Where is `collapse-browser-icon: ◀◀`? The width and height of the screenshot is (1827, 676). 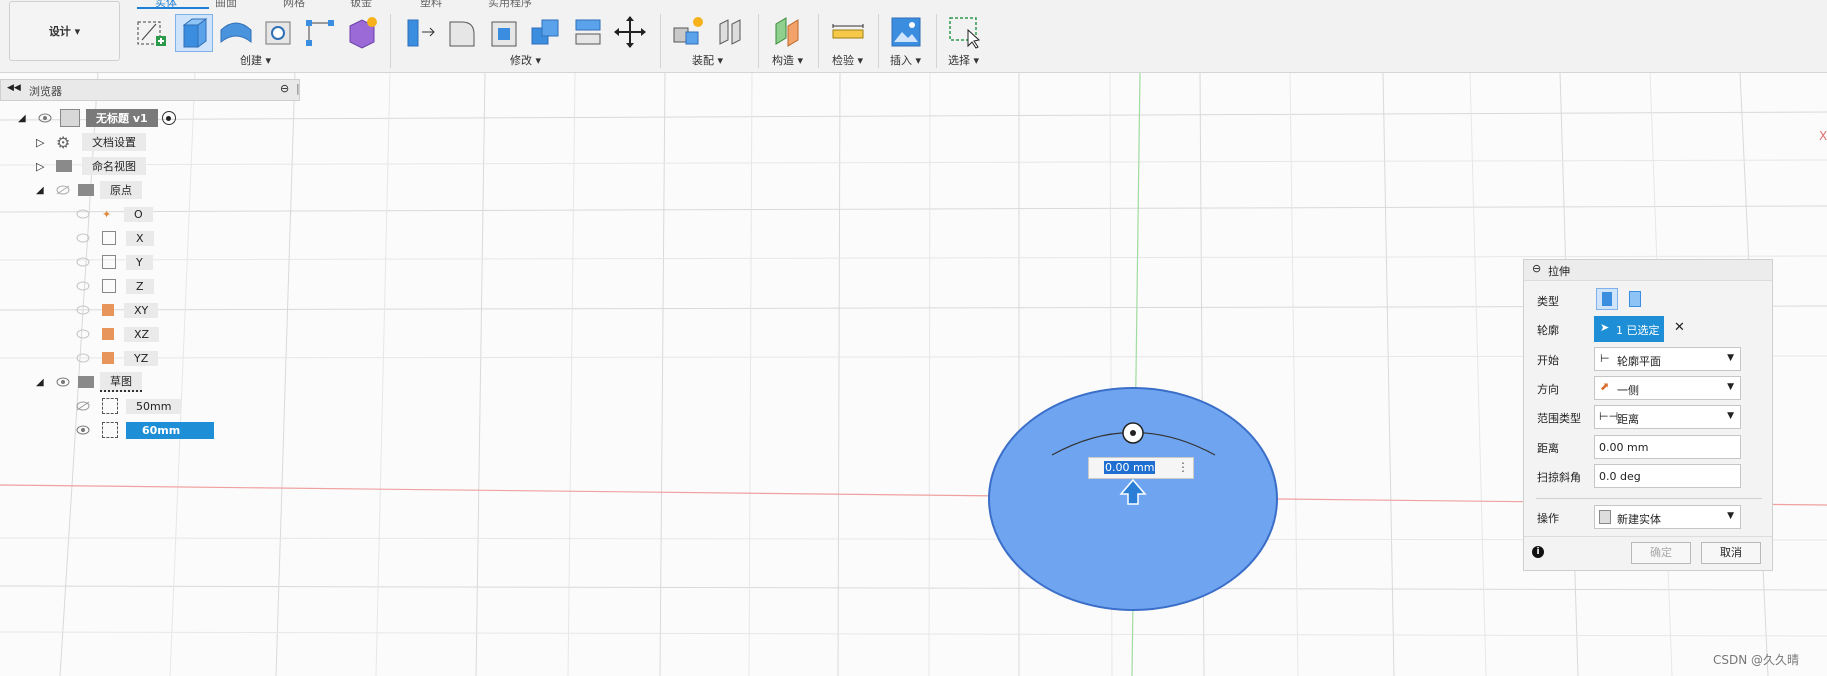 collapse-browser-icon: ◀◀ is located at coordinates (14, 88).